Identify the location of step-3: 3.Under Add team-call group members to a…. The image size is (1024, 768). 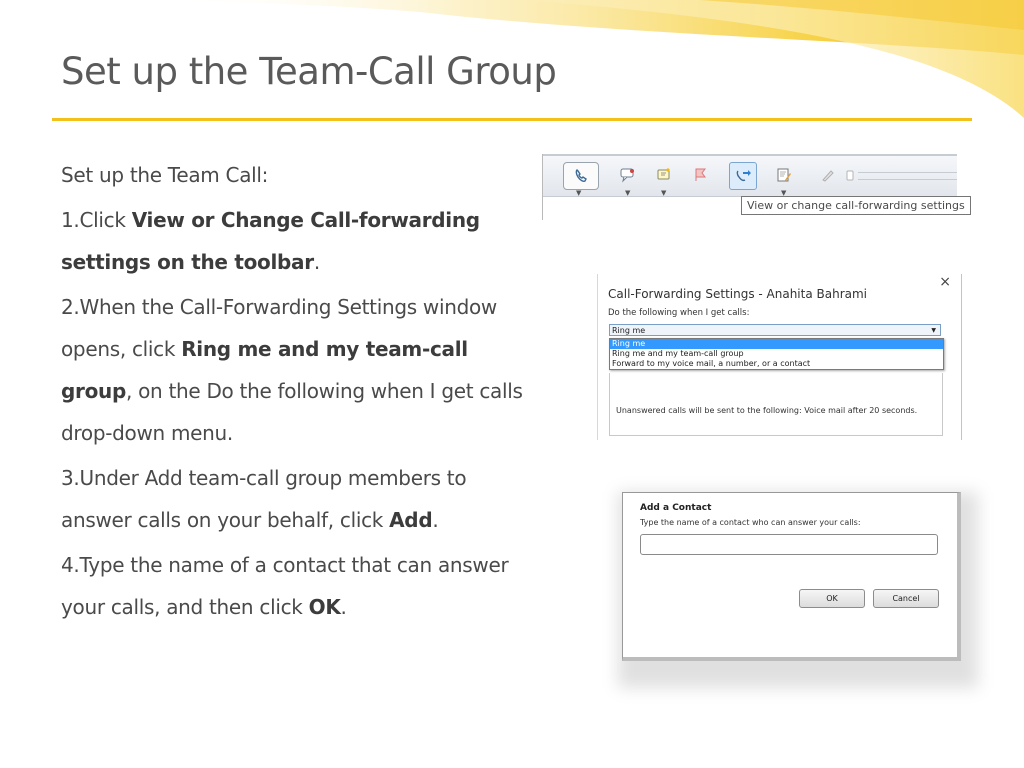
(264, 499).